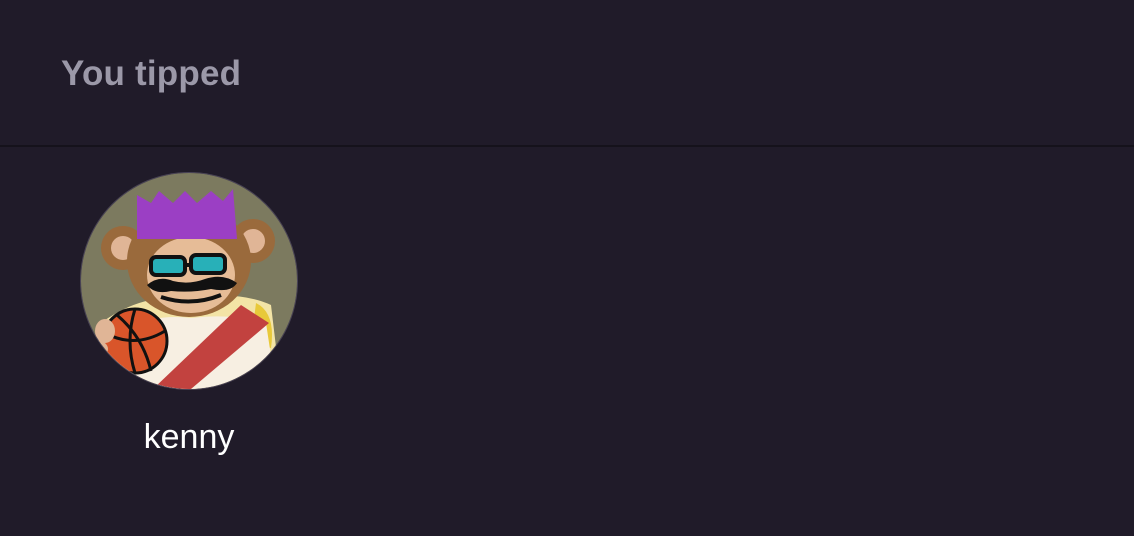 The width and height of the screenshot is (1134, 536). I want to click on tipped-user-item: kenny, so click(189, 320).